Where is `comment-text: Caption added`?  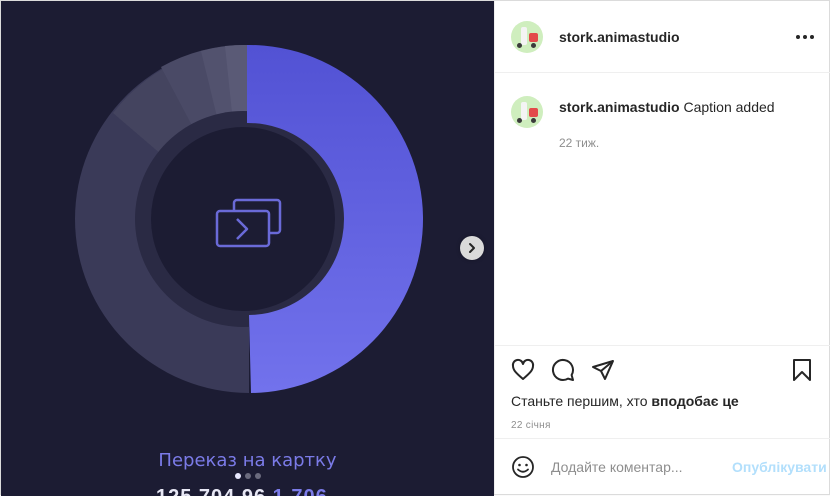 comment-text: Caption added is located at coordinates (729, 107).